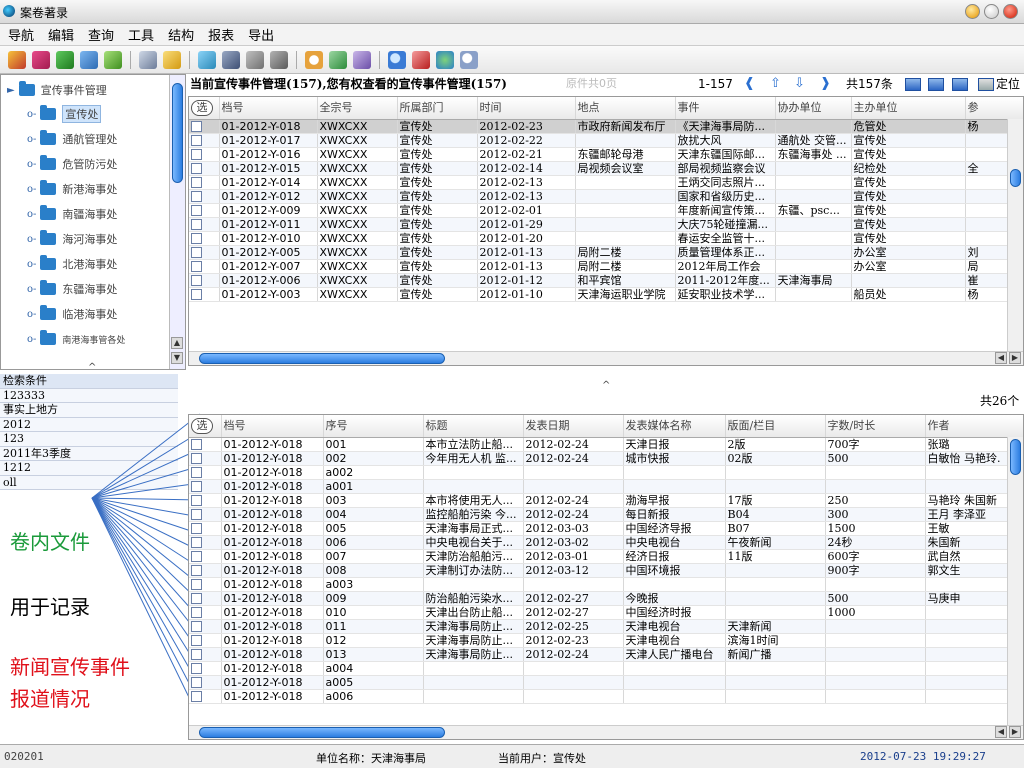  I want to click on detail-view-icon, so click(936, 84).